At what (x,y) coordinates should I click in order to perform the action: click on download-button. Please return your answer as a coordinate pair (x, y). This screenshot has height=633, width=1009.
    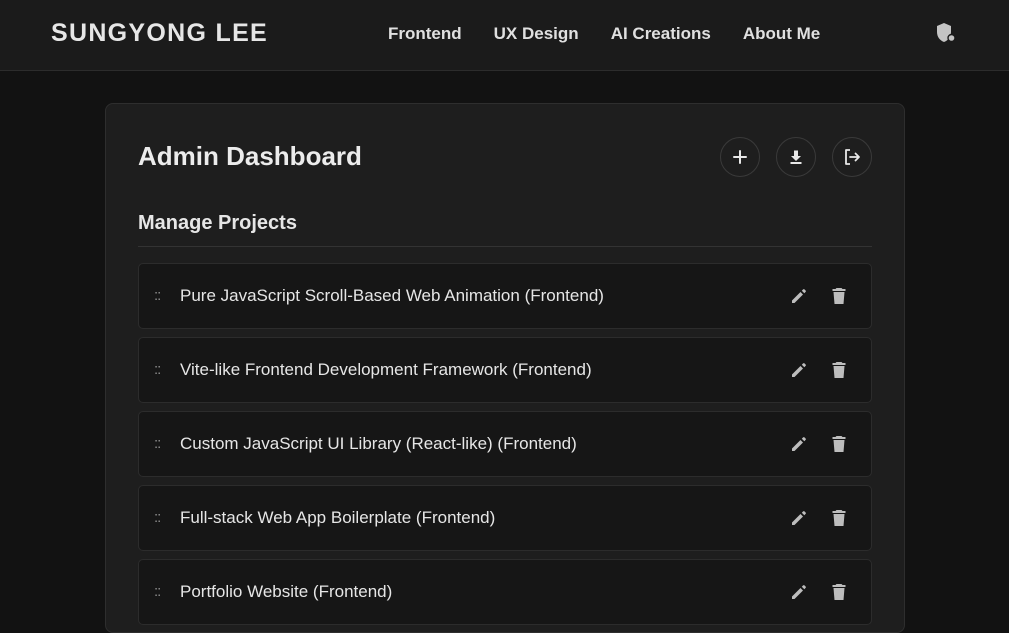
    Looking at the image, I should click on (796, 157).